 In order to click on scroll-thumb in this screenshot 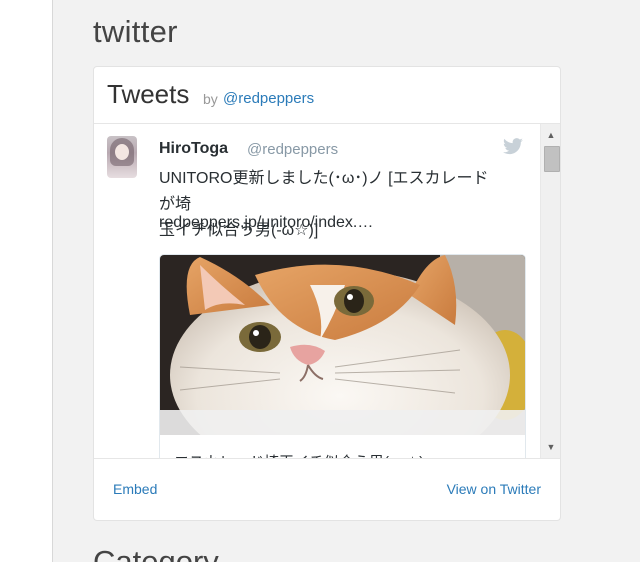, I will do `click(552, 159)`.